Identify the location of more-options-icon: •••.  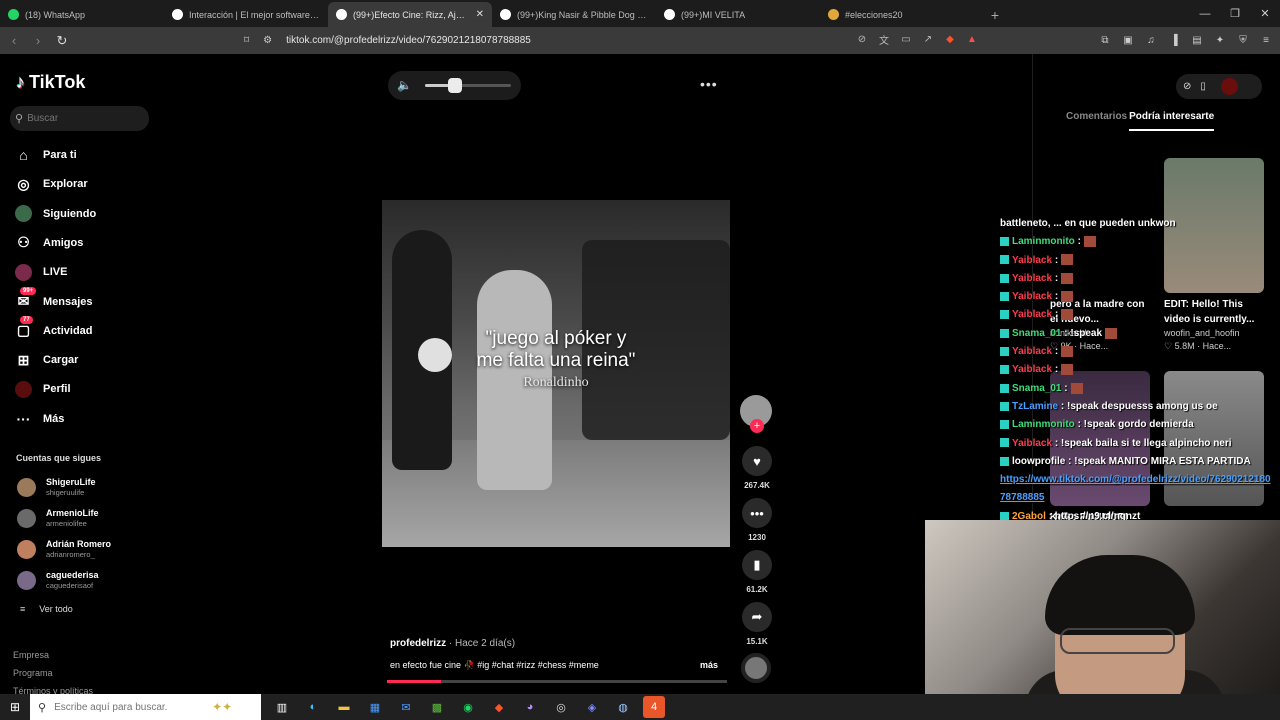
(709, 84).